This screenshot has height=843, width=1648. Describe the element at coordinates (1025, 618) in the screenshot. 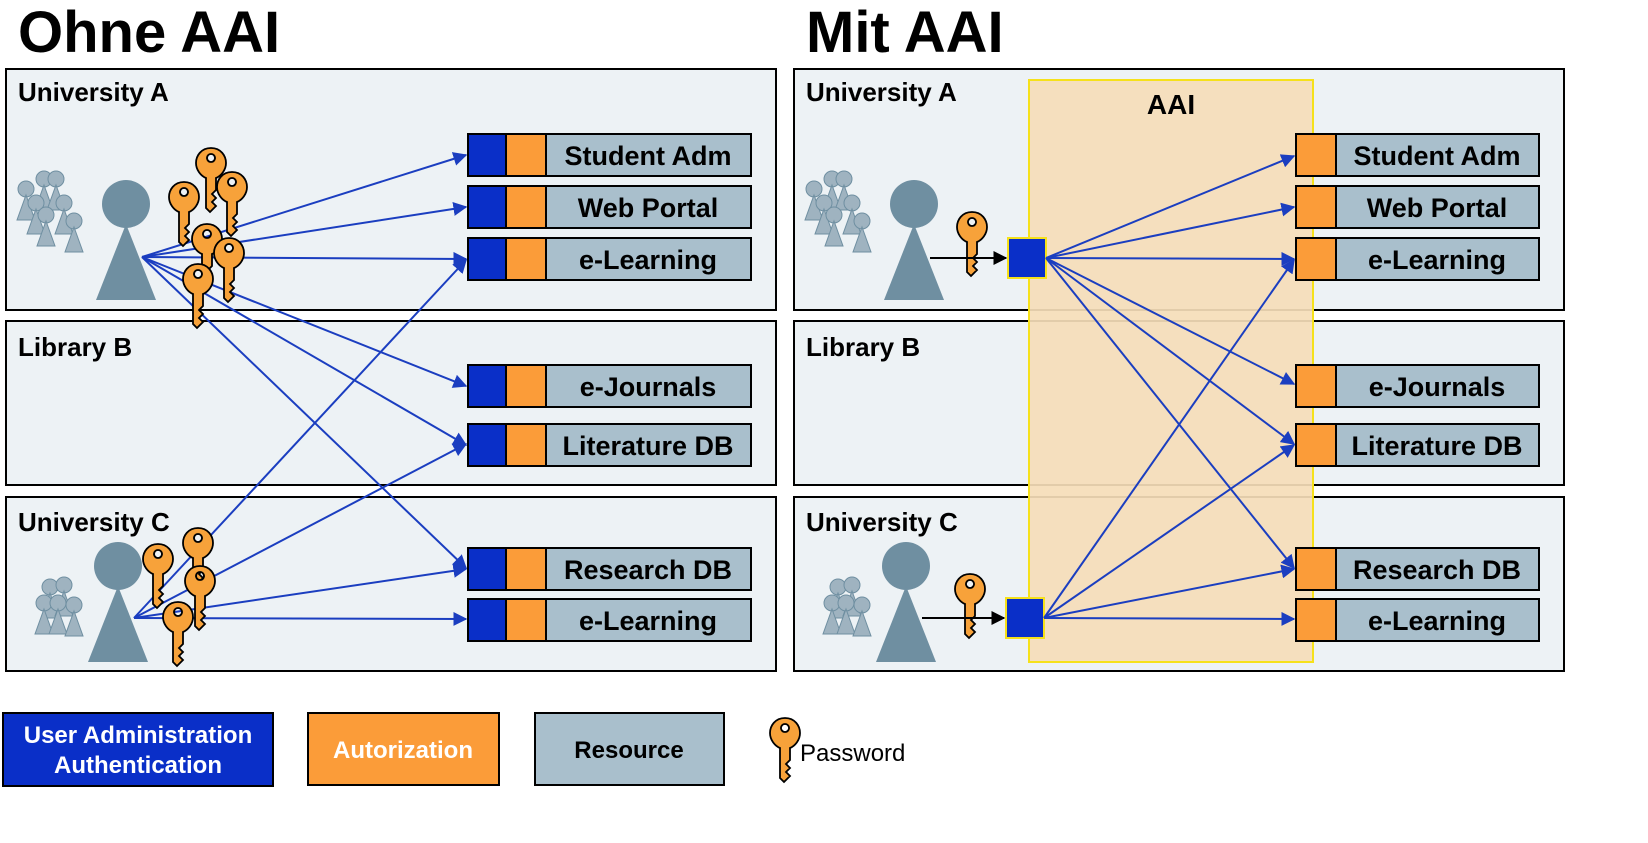

I see `identity-provider-c` at that location.